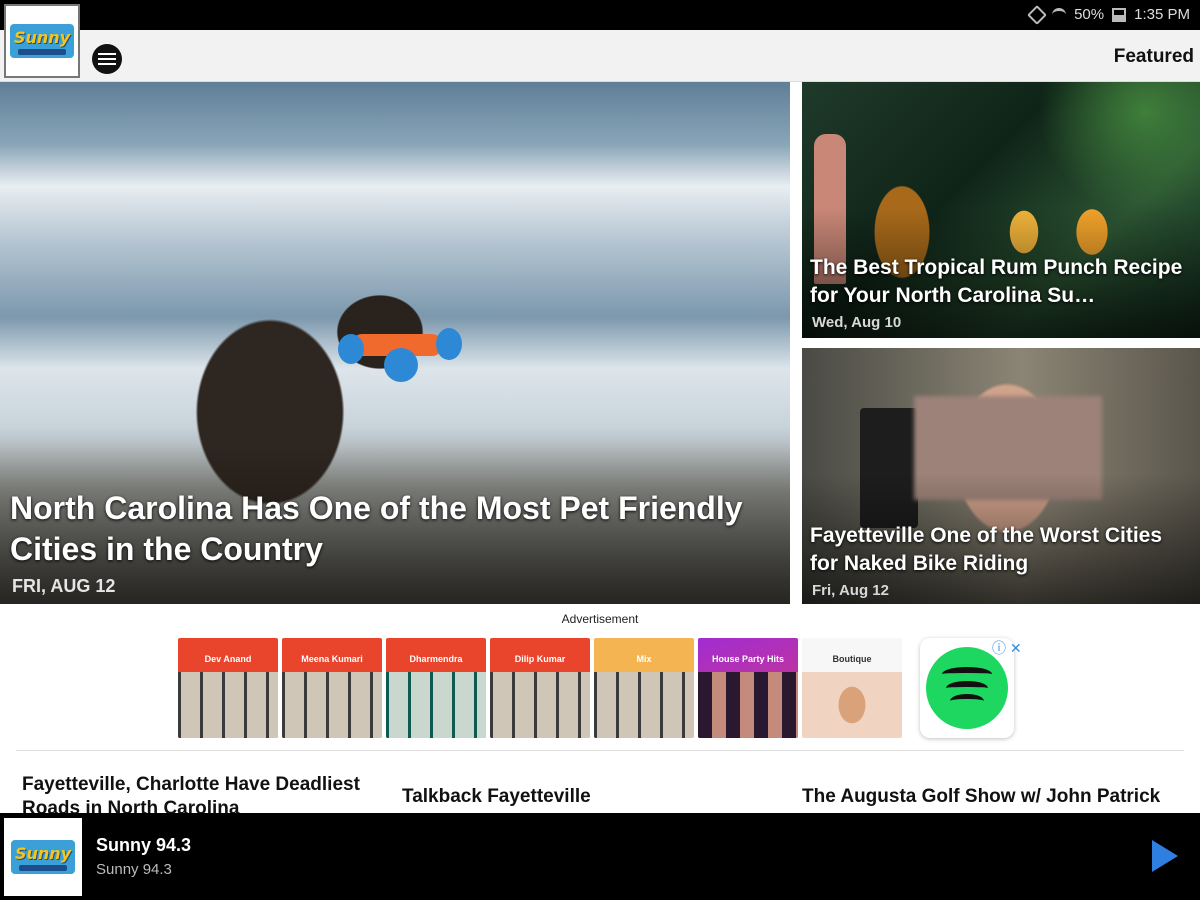  Describe the element at coordinates (644, 659) in the screenshot. I see `ad-tile-label: Mix` at that location.